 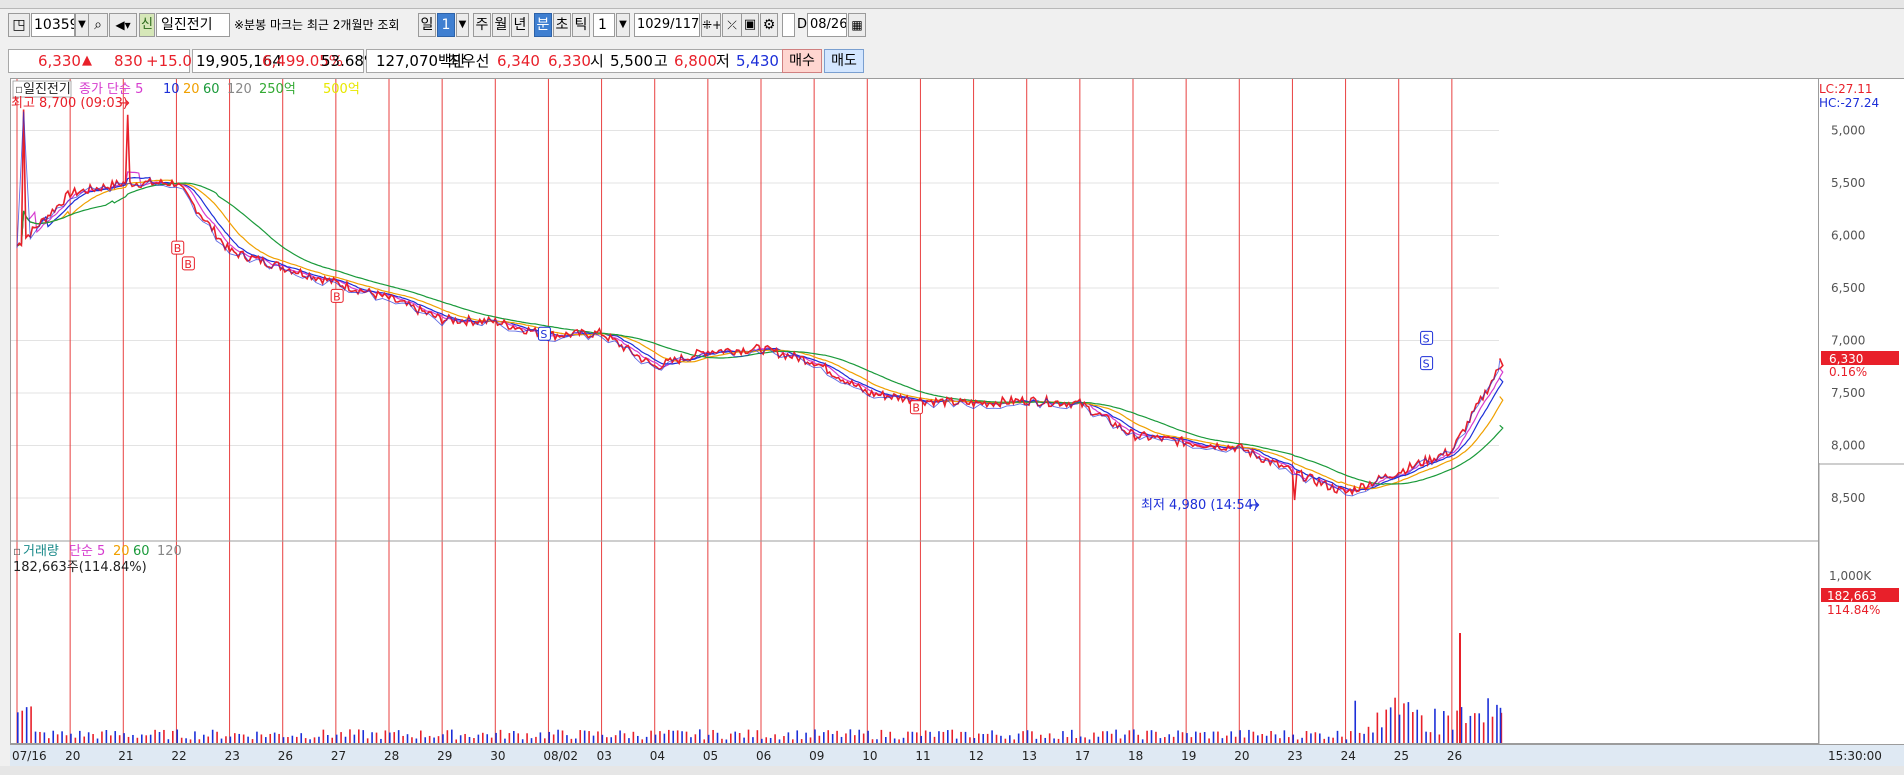 I want to click on period-count-field: 1, so click(x=446, y=25).